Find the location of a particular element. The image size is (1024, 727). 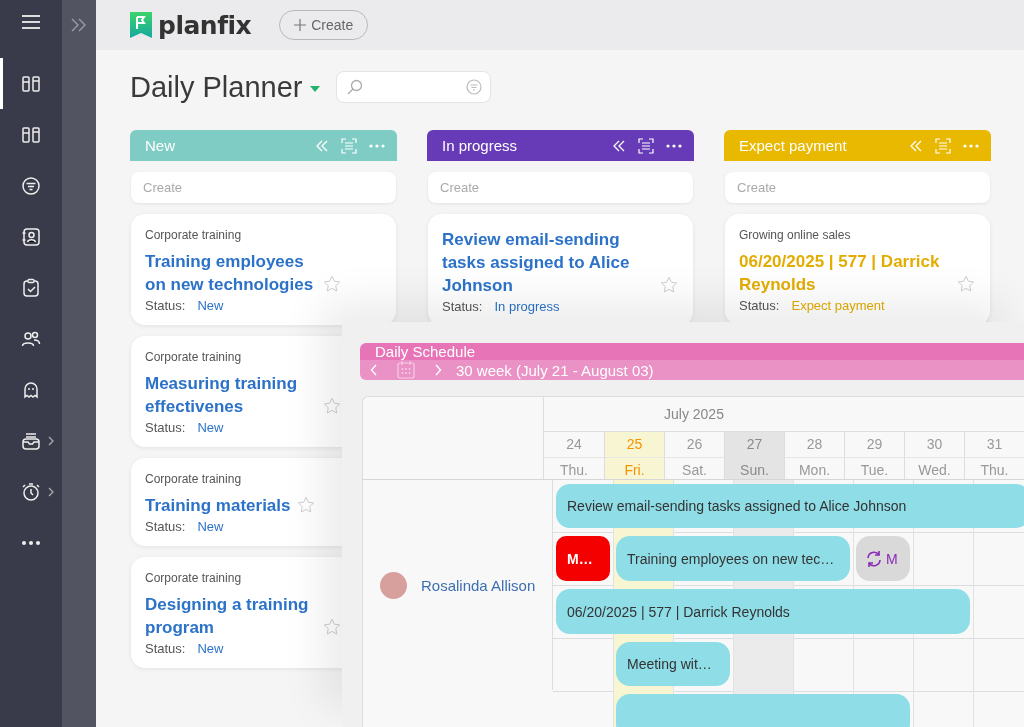

caret-icon is located at coordinates (315, 89).